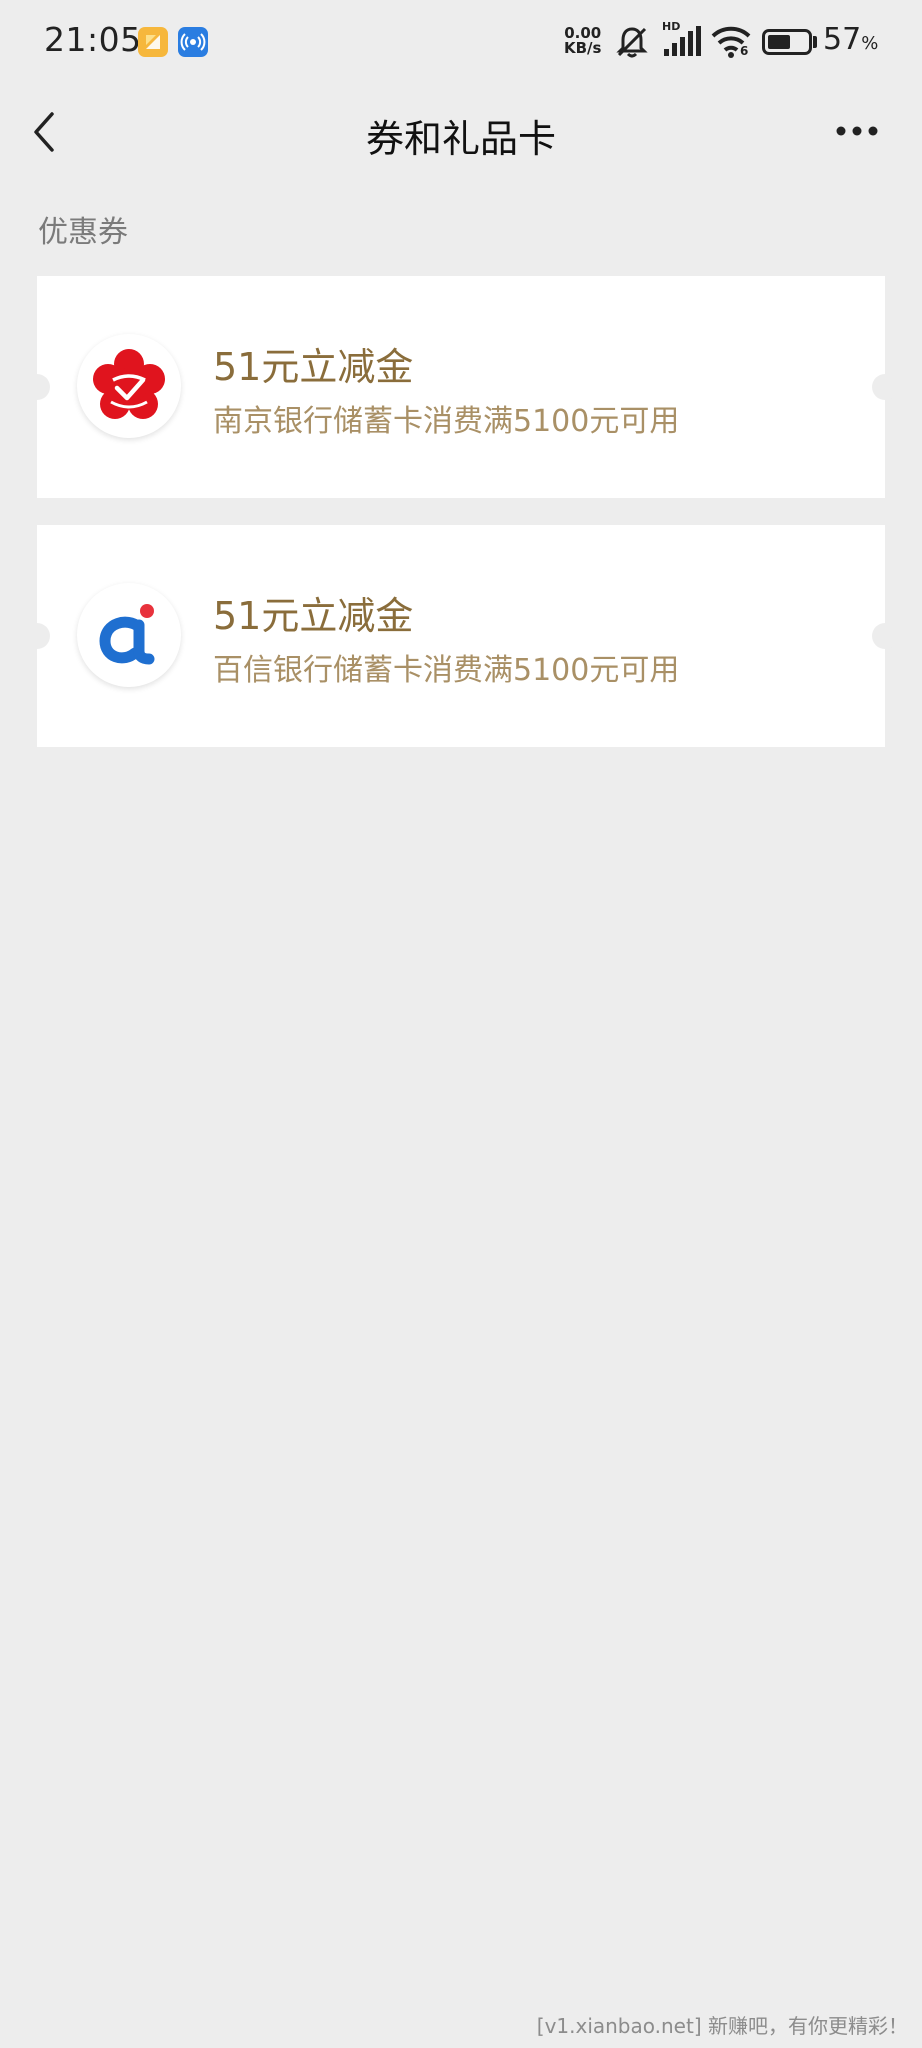 The width and height of the screenshot is (922, 2048). I want to click on battery-percent-sign: %, so click(870, 43).